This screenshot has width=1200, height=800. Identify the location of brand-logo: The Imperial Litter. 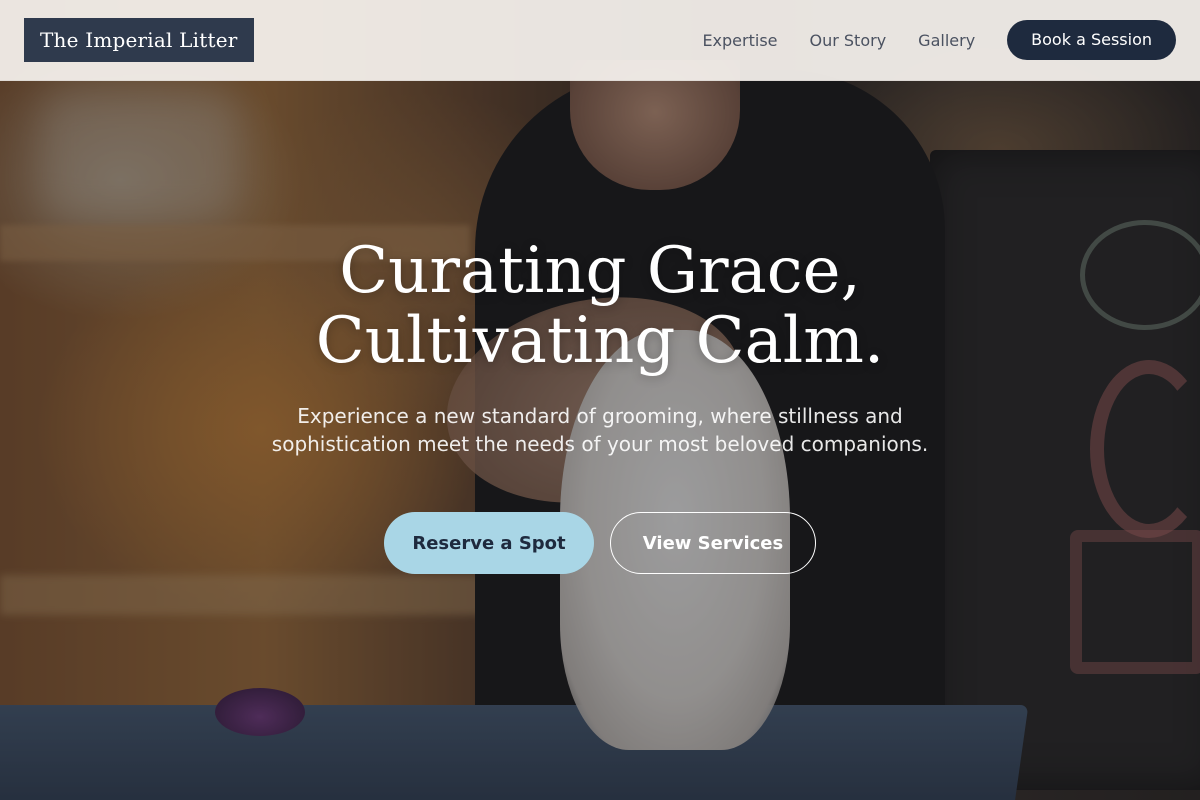
(139, 40).